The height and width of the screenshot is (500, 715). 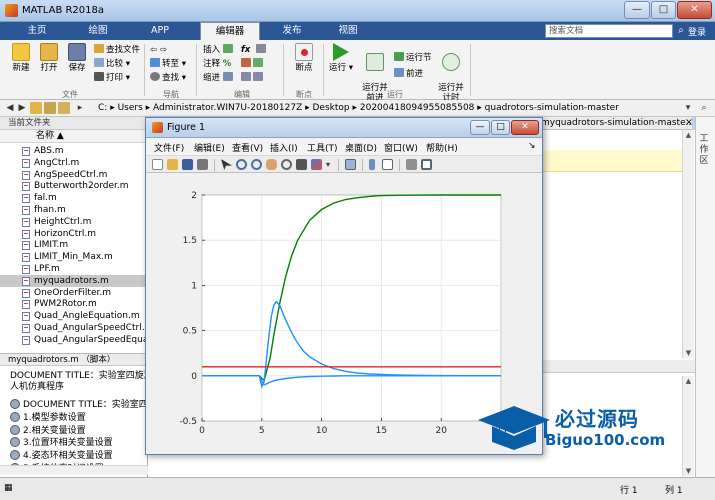 I want to click on address-search-icon: ⌕, so click(x=704, y=108).